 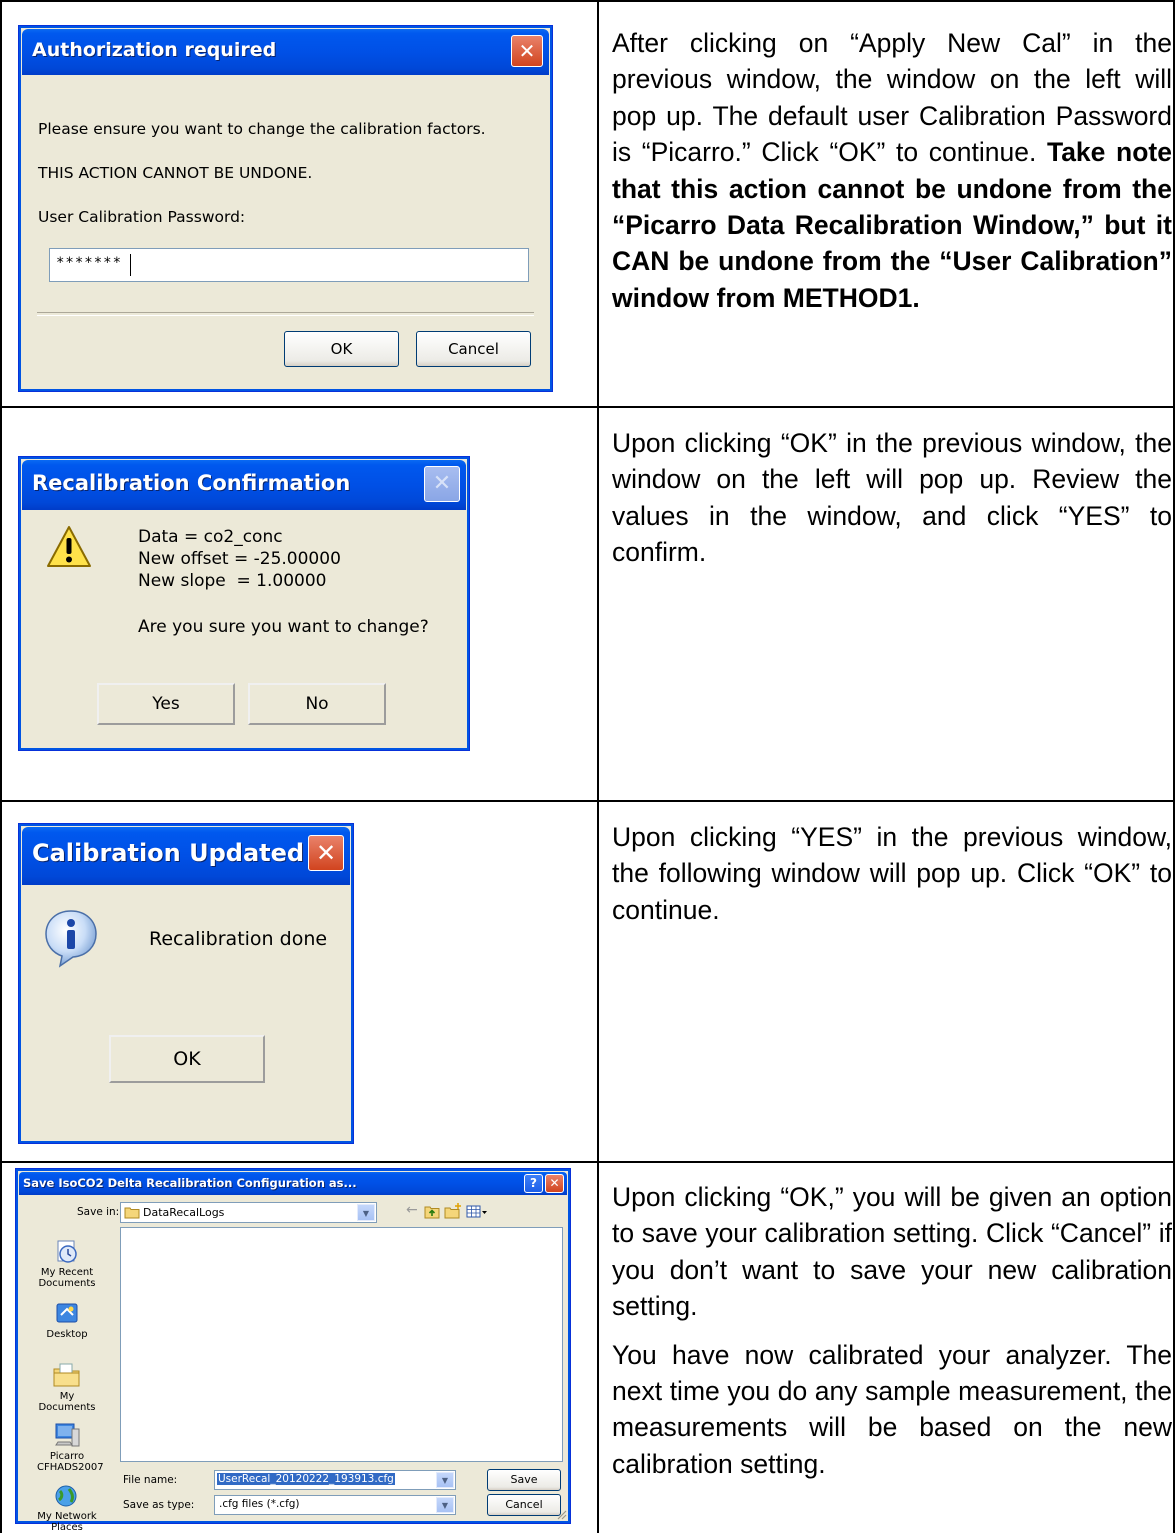 I want to click on places-item-my-documents: My Documents, so click(x=67, y=1387).